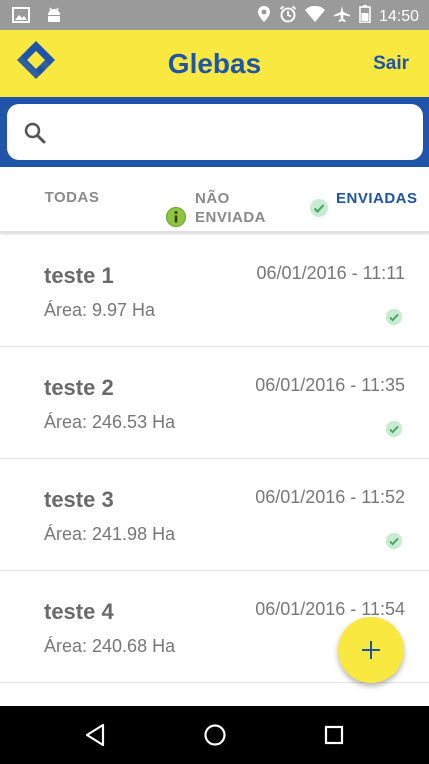 This screenshot has width=429, height=764. Describe the element at coordinates (214, 15) in the screenshot. I see `status-bar: 14:50` at that location.